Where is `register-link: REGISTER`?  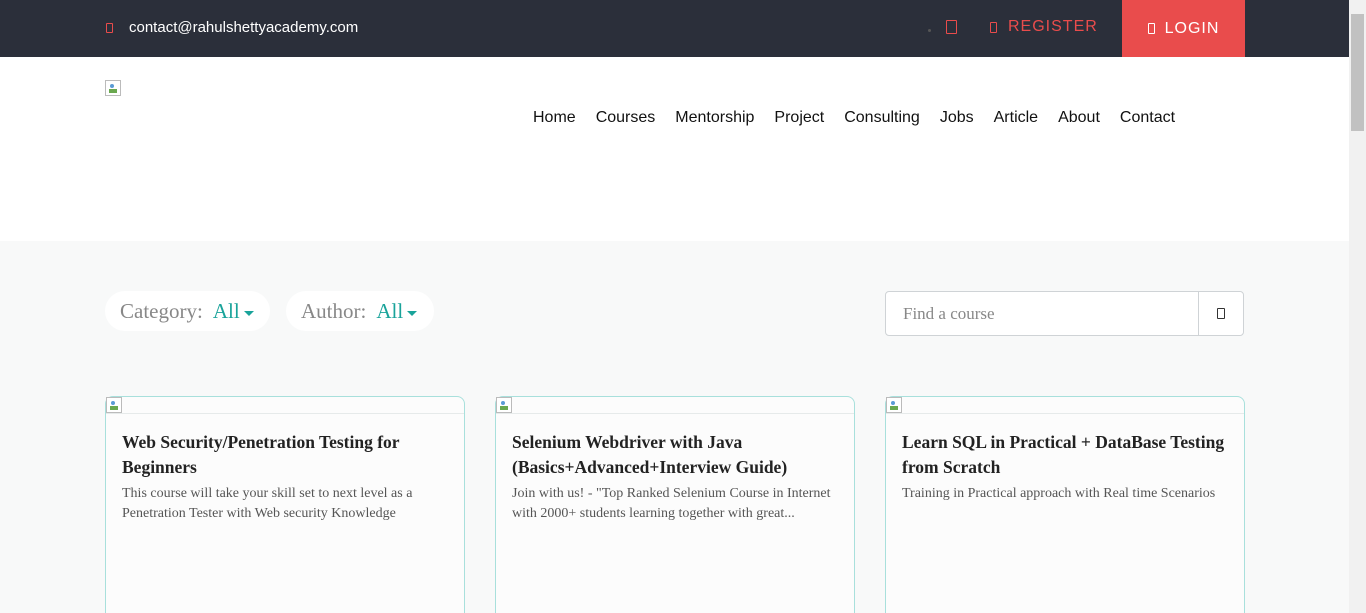
register-link: REGISTER is located at coordinates (1044, 27).